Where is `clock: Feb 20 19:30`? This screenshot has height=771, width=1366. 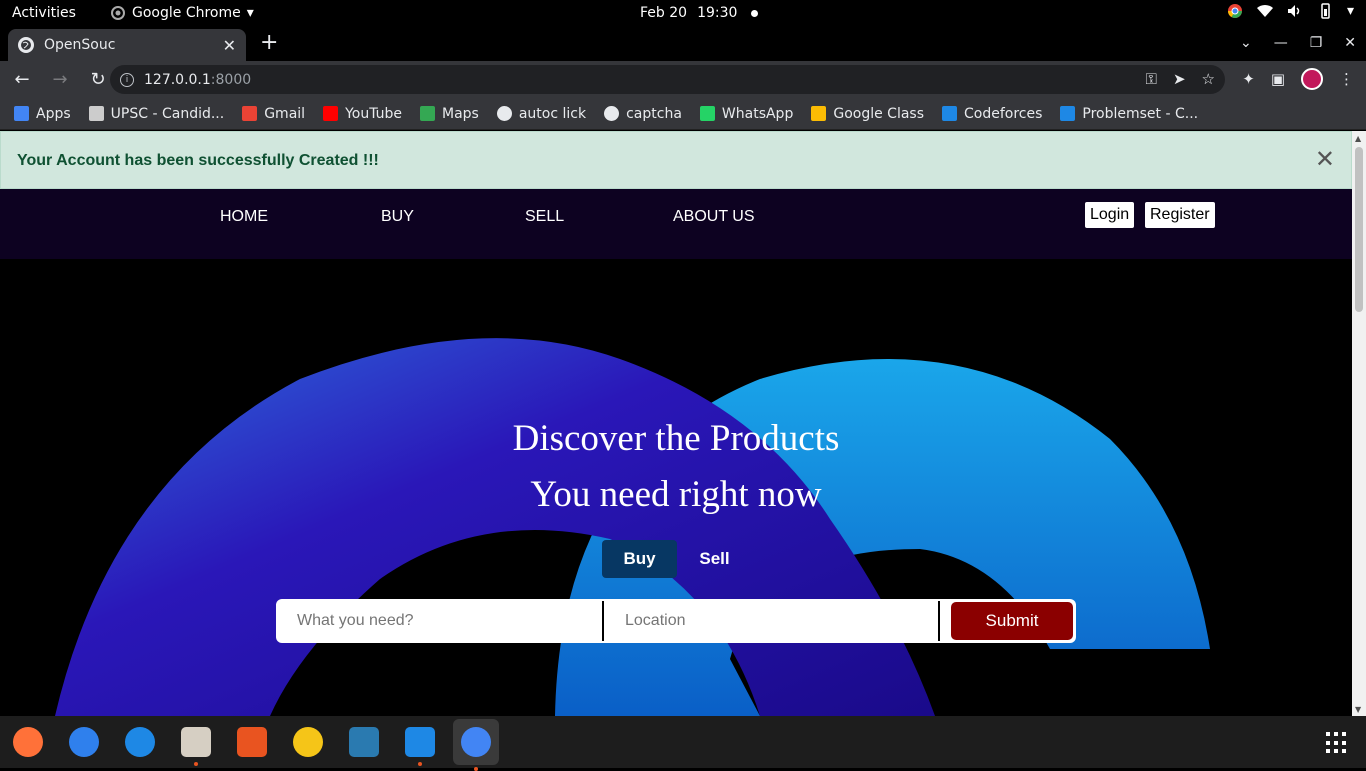
clock: Feb 20 19:30 is located at coordinates (699, 13).